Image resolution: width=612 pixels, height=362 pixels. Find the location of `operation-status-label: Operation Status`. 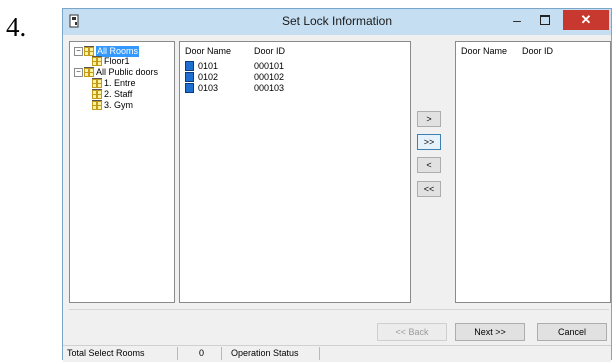

operation-status-label: Operation Status is located at coordinates (265, 353).